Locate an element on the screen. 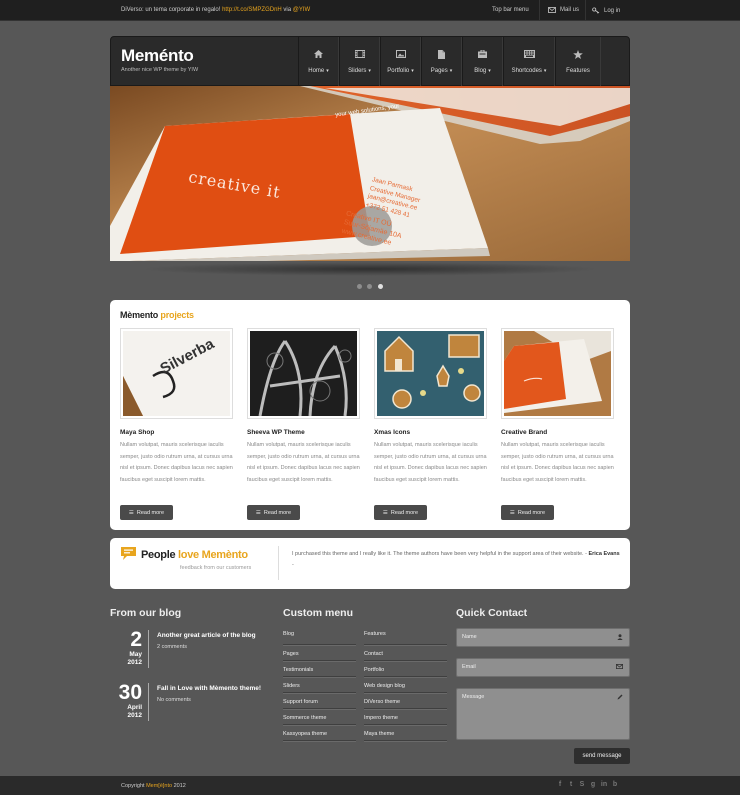 Image resolution: width=740 pixels, height=795 pixels. project-thumbnail: Silverba is located at coordinates (176, 373).